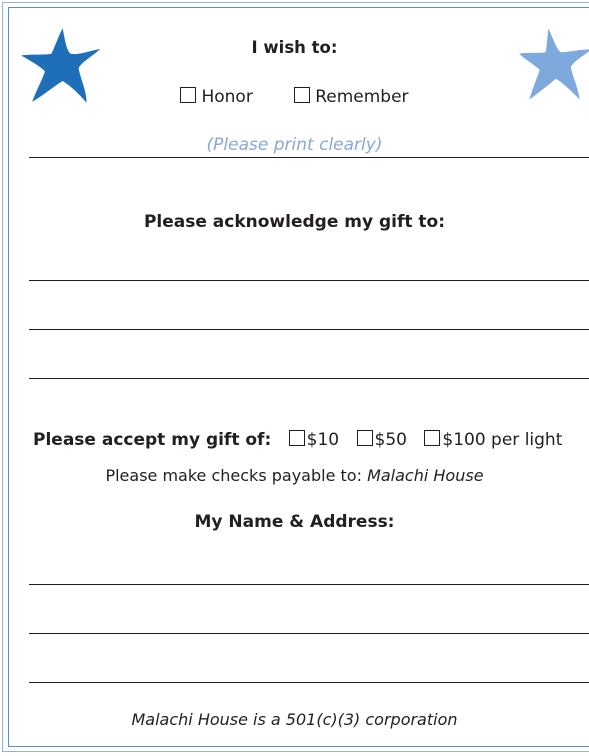  What do you see at coordinates (390, 440) in the screenshot?
I see `gift-50-label: $50` at bounding box center [390, 440].